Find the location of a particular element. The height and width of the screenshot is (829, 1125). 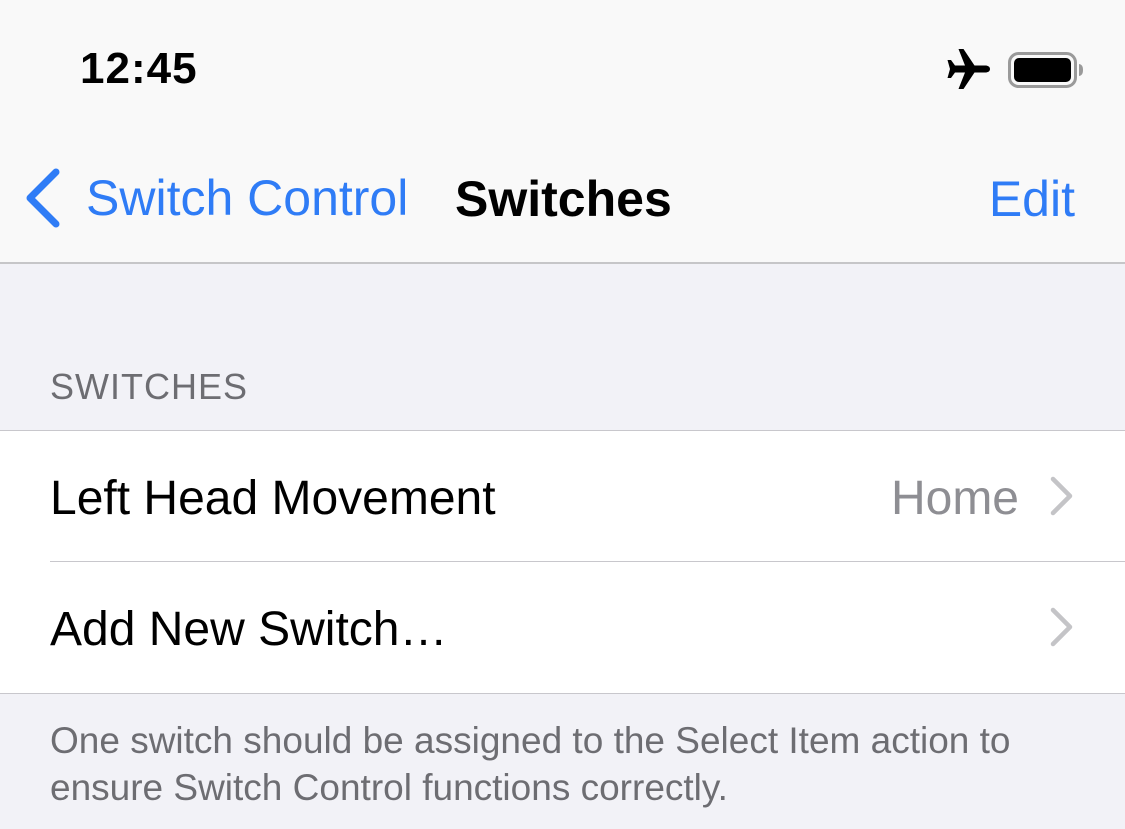

page-title: Switches is located at coordinates (563, 199).